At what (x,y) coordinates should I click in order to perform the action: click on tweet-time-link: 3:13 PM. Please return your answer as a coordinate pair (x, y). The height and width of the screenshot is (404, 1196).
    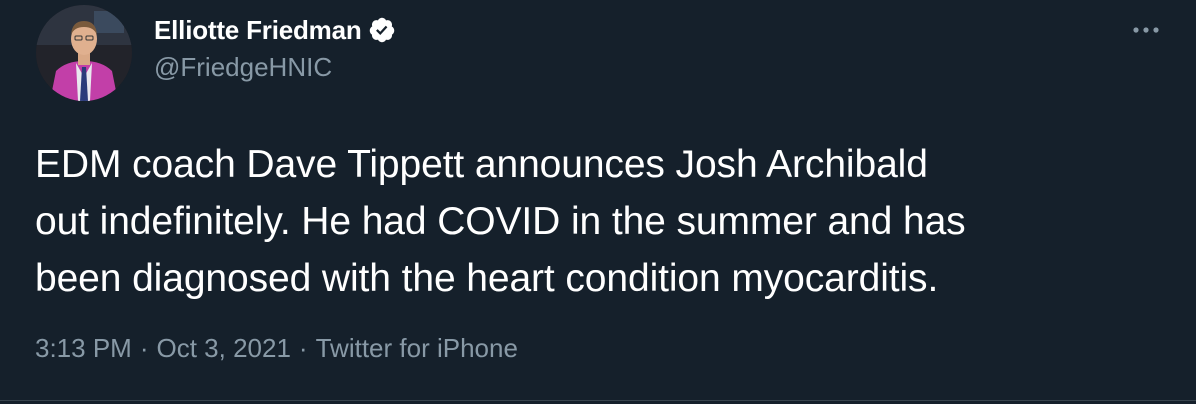
    Looking at the image, I should click on (83, 348).